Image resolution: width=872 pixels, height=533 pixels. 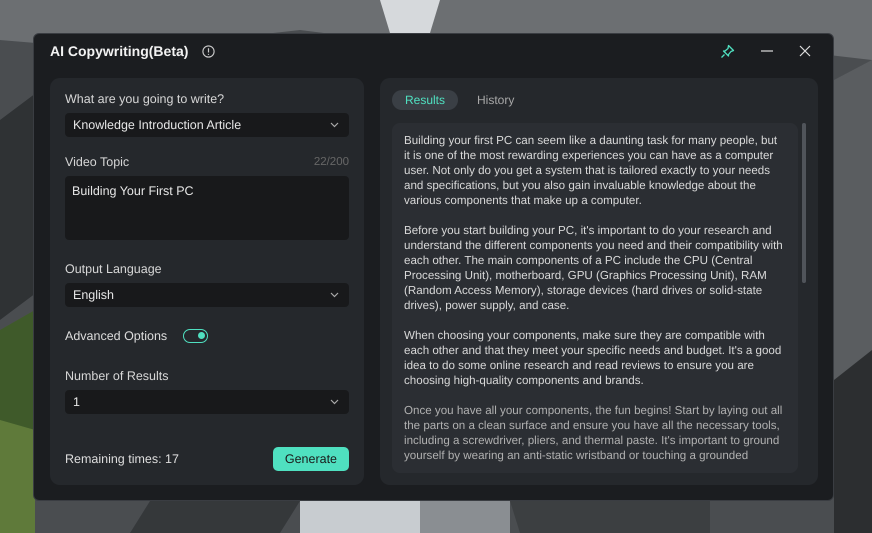 I want to click on character-count: 22/200, so click(x=331, y=162).